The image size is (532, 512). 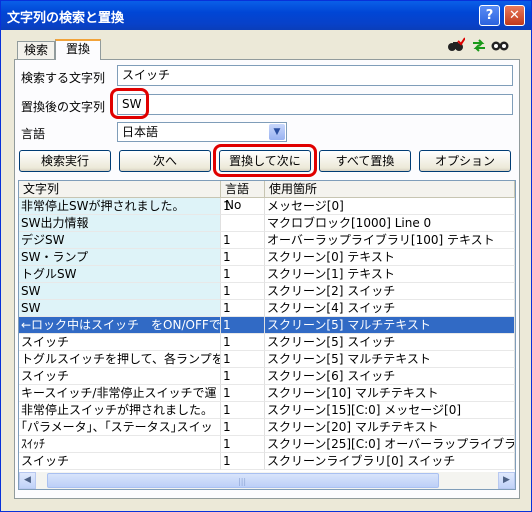 I want to click on table-row: デジSW 1 オーバーラップライブラリ[100] テキスト, so click(x=267, y=240).